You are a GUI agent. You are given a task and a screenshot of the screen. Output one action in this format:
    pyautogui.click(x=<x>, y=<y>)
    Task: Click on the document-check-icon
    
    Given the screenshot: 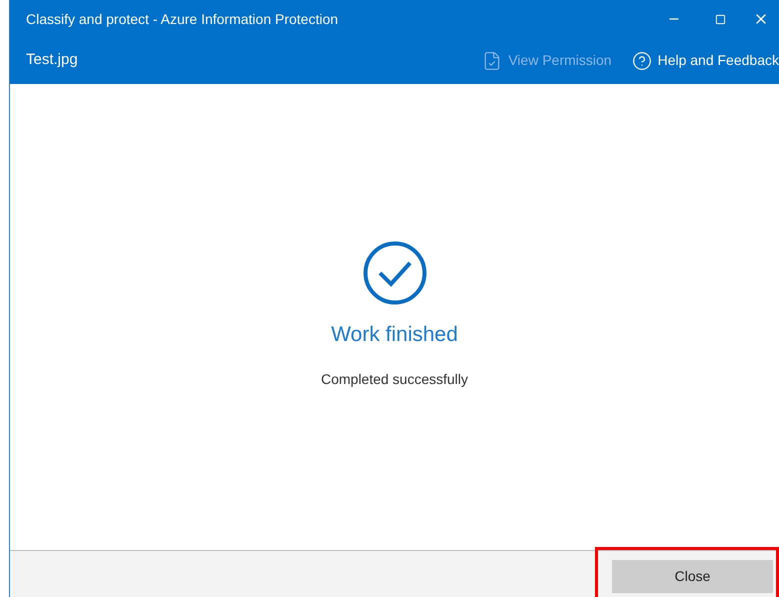 What is the action you would take?
    pyautogui.click(x=492, y=60)
    